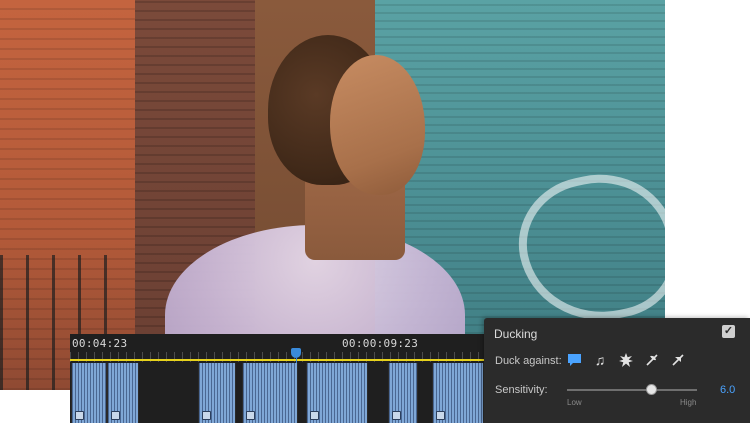 This screenshot has width=750, height=423. I want to click on music-icon: ♫, so click(600, 360).